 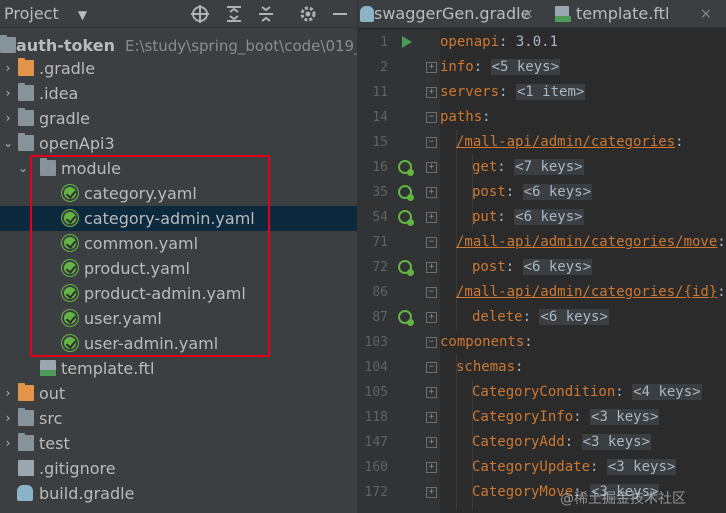 What do you see at coordinates (531, 467) in the screenshot?
I see `yaml-key: CategoryUpdate` at bounding box center [531, 467].